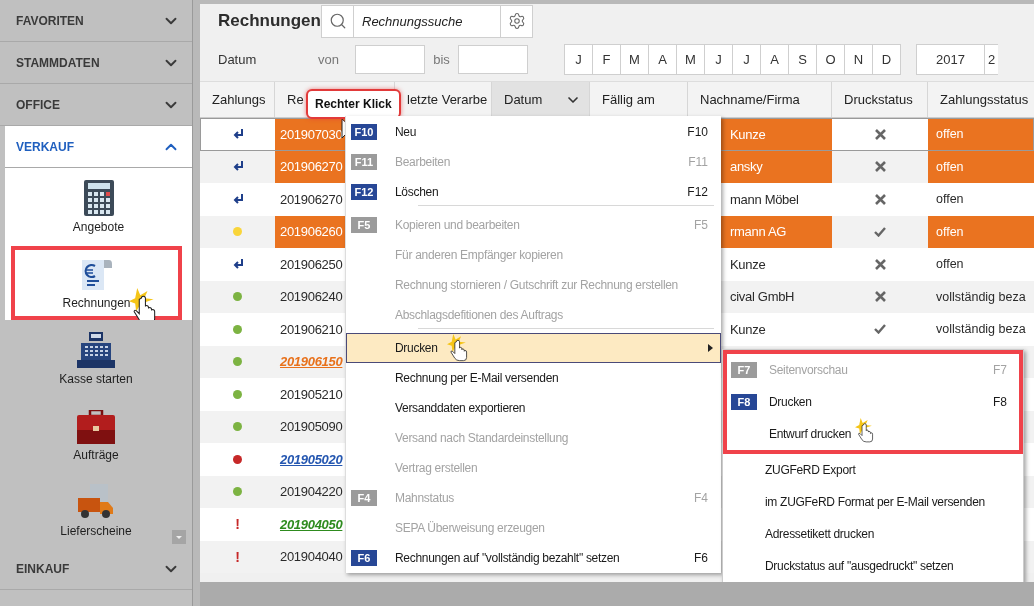 This screenshot has width=1034, height=606. Describe the element at coordinates (758, 232) in the screenshot. I see `customer-name: rmann AG` at that location.